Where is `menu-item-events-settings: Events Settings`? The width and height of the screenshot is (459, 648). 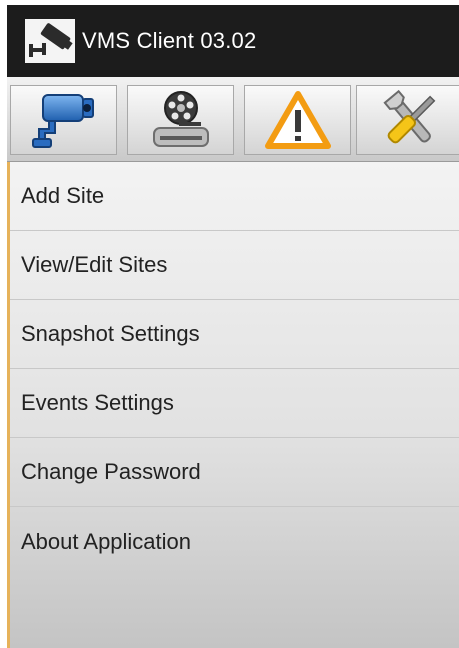
menu-item-events-settings: Events Settings is located at coordinates (234, 403).